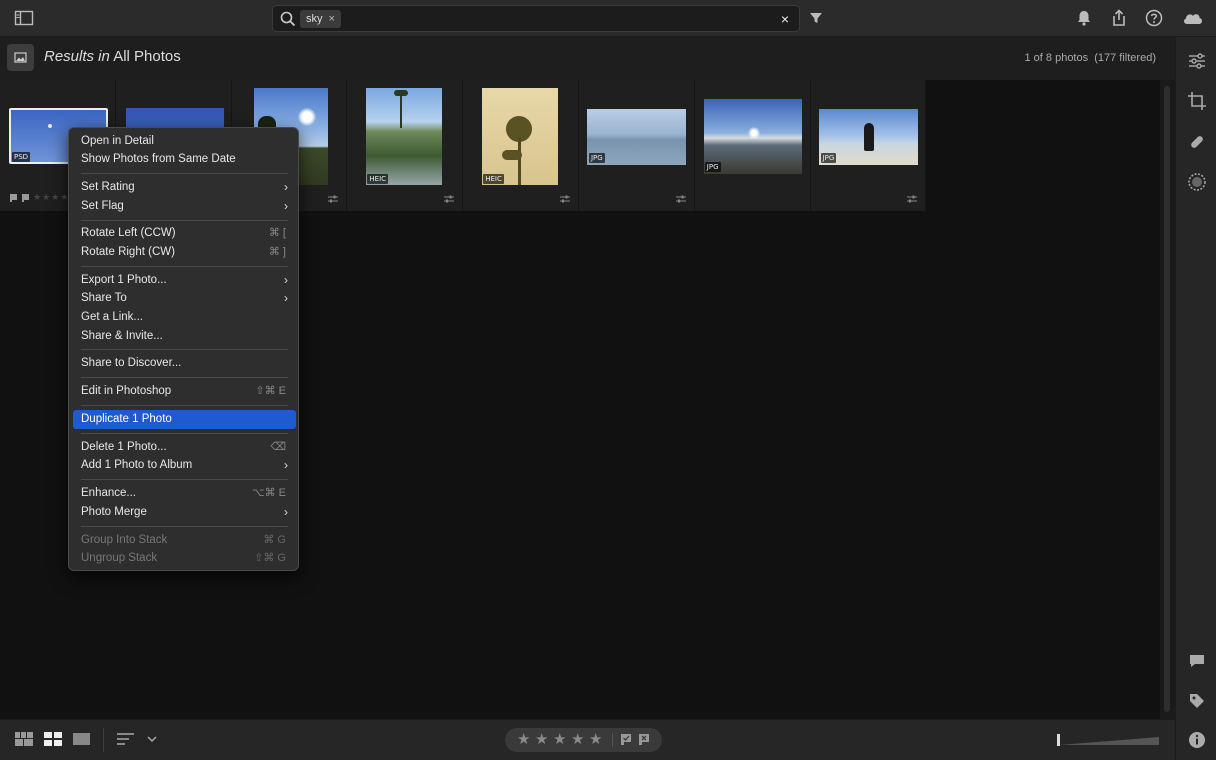 This screenshot has width=1216, height=760. Describe the element at coordinates (644, 739) in the screenshot. I see `reject-flag-icon` at that location.